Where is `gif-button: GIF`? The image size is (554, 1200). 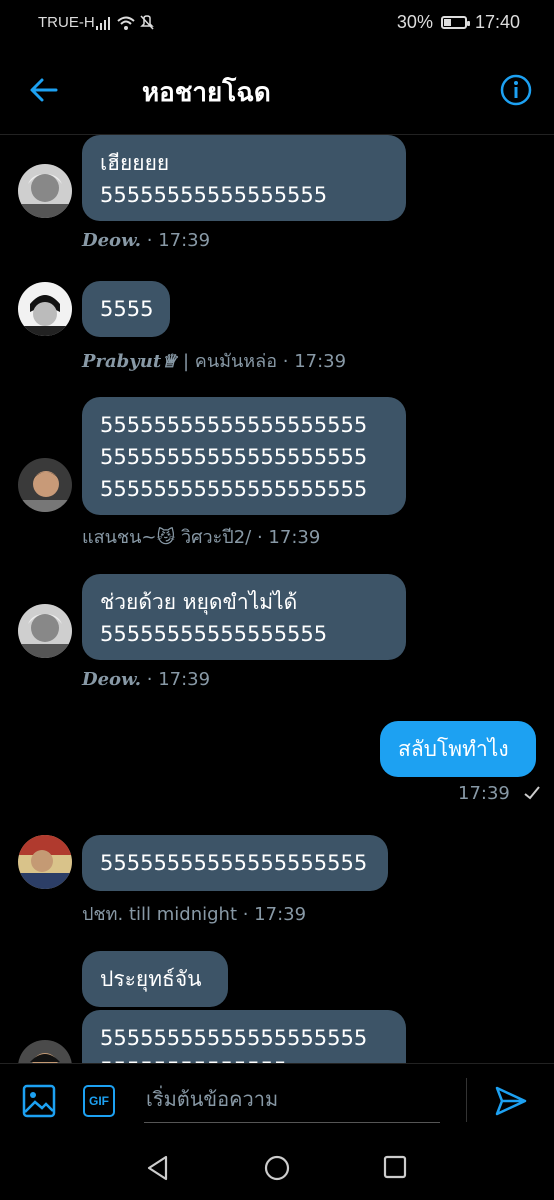
gif-button: GIF is located at coordinates (99, 1101).